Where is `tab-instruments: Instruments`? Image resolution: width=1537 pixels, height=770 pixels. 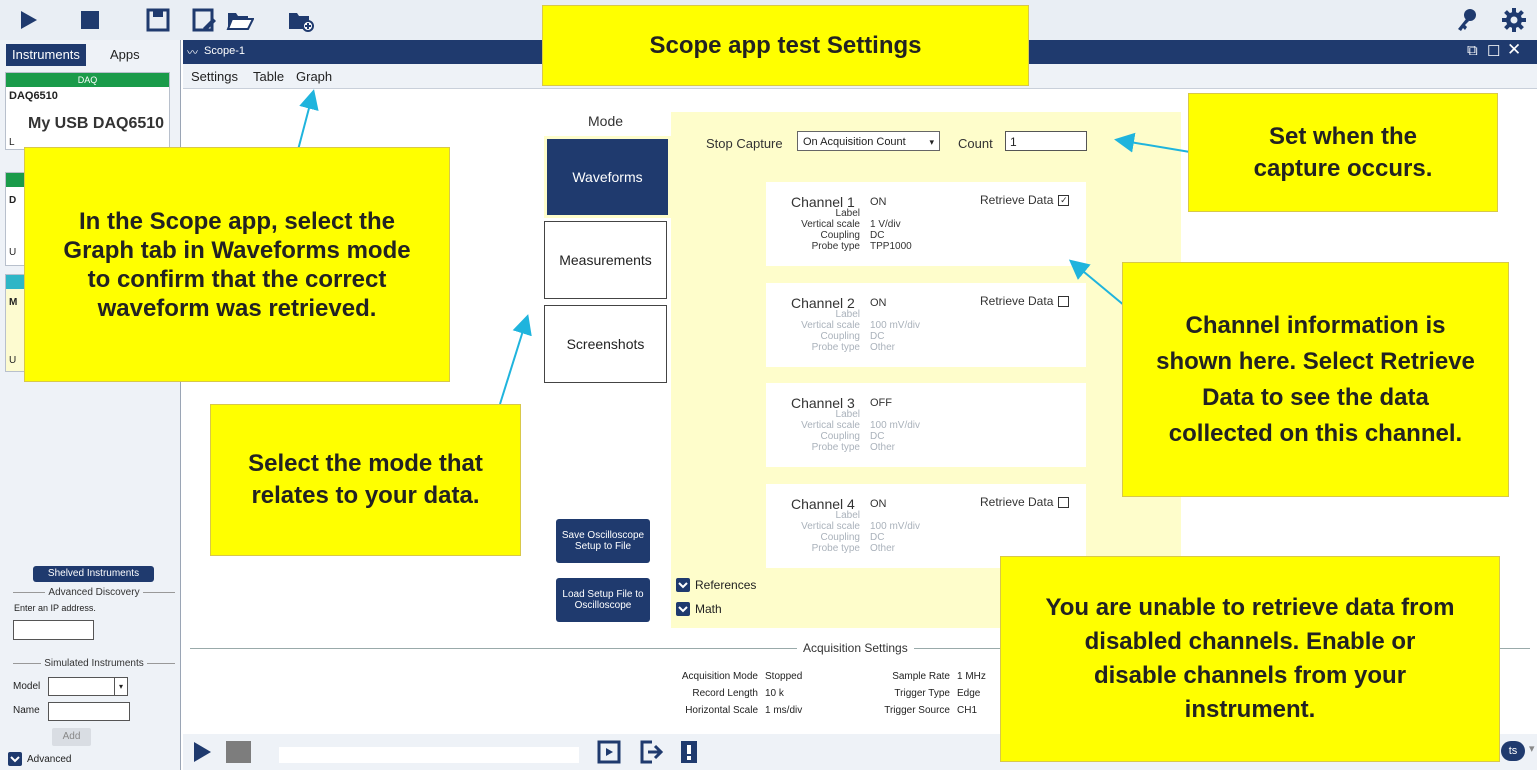
tab-instruments: Instruments is located at coordinates (46, 55).